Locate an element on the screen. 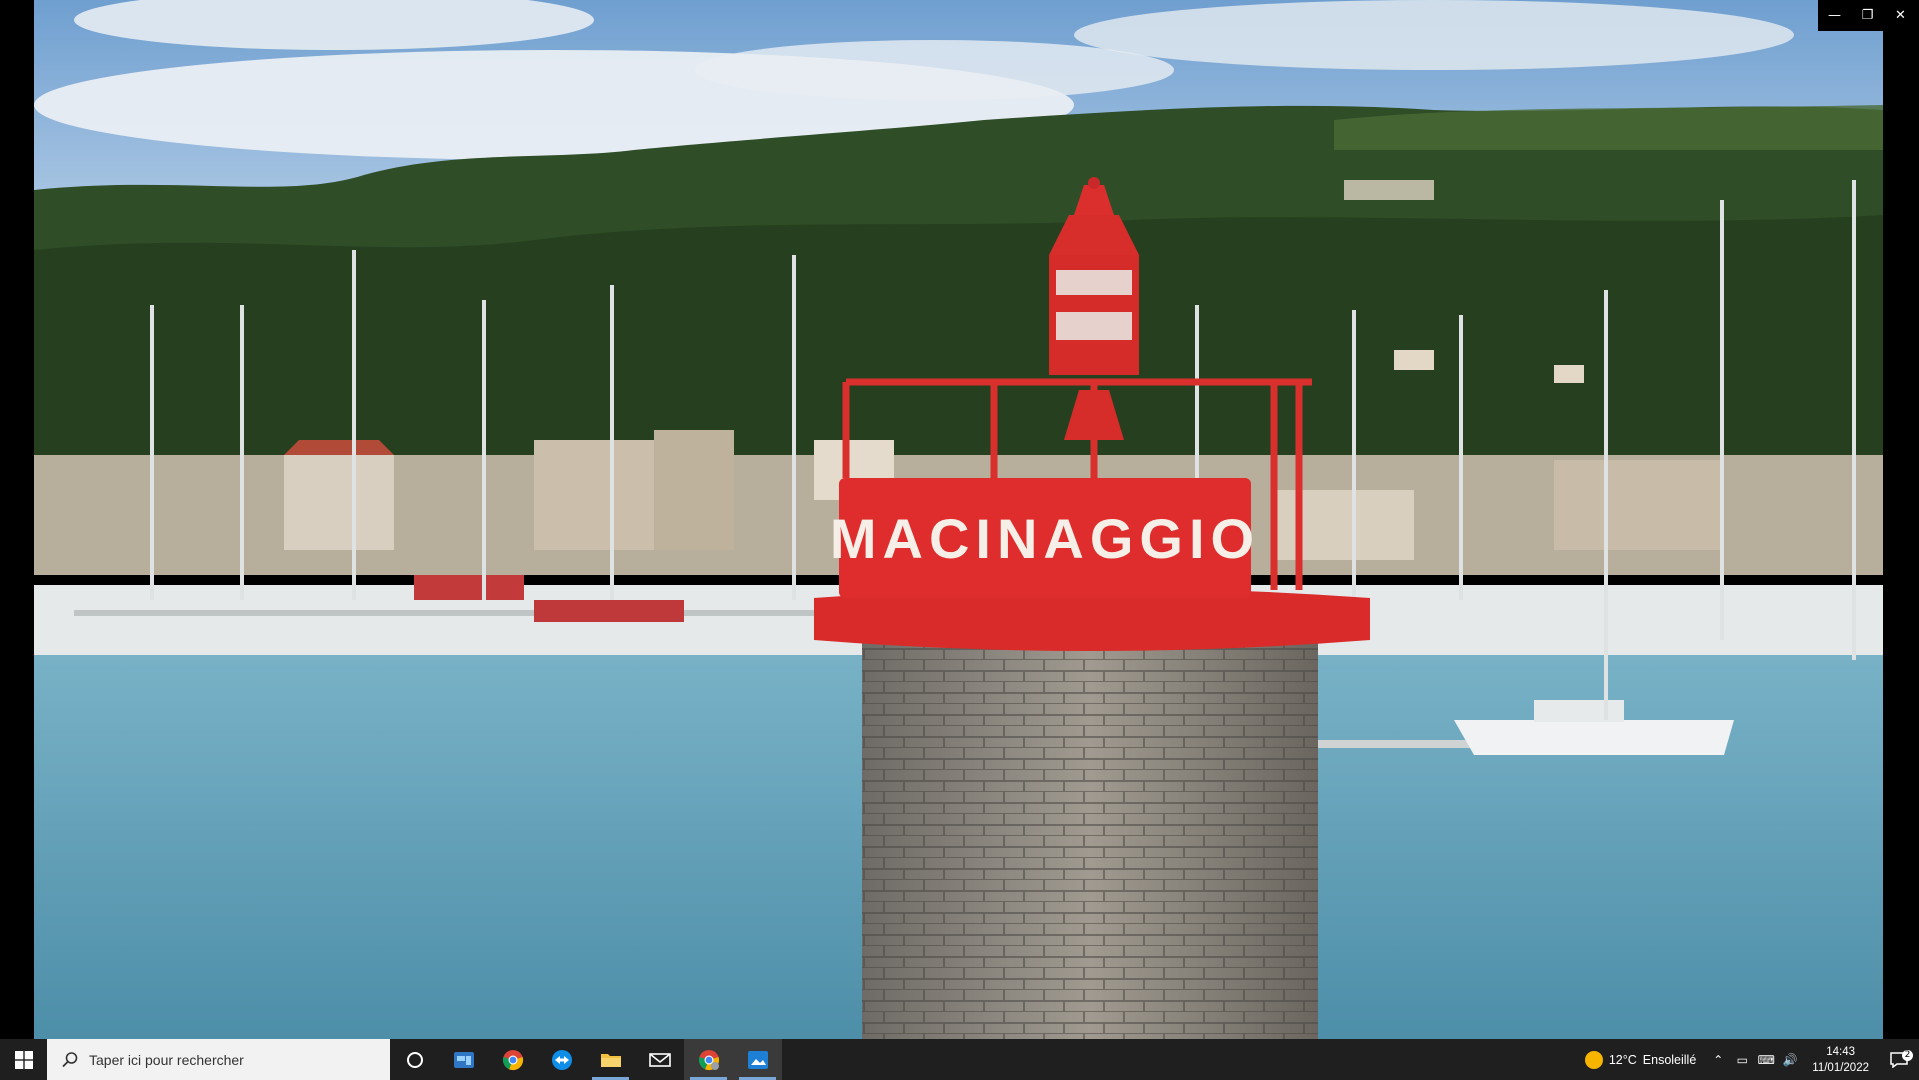  taskbar-app-mail is located at coordinates (659, 1059).